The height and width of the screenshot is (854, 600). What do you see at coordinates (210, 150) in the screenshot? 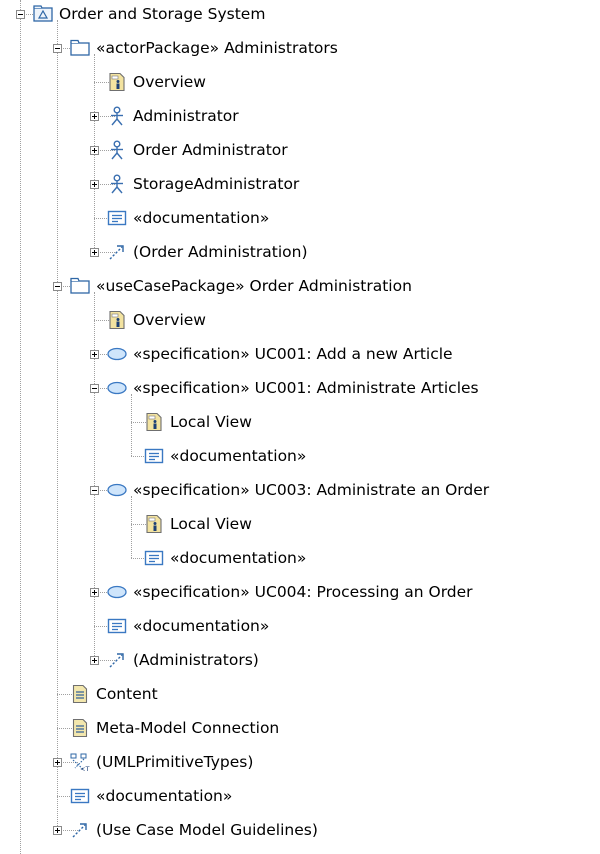
I see `tree-node-label: Order Administrator` at bounding box center [210, 150].